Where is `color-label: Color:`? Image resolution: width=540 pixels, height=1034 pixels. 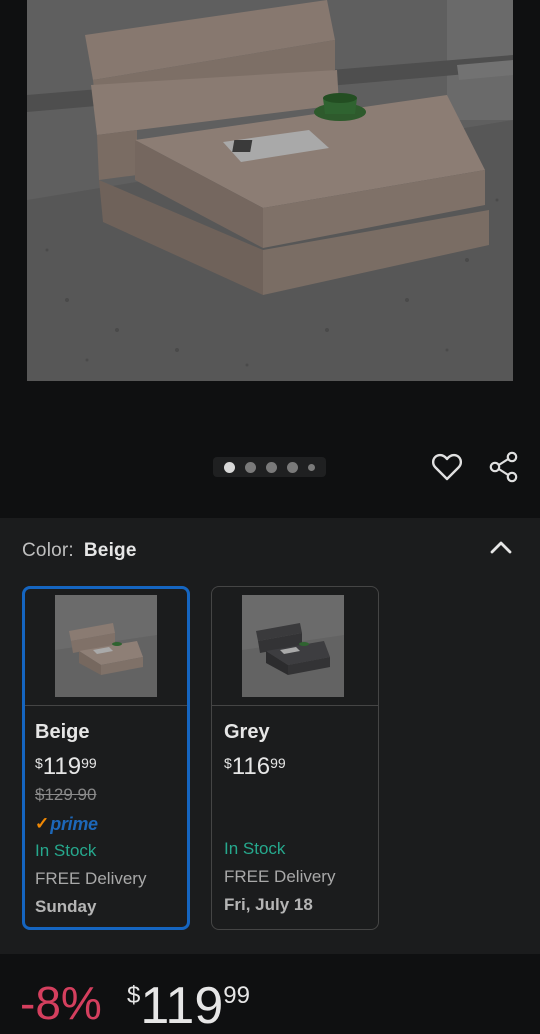 color-label: Color: is located at coordinates (48, 550).